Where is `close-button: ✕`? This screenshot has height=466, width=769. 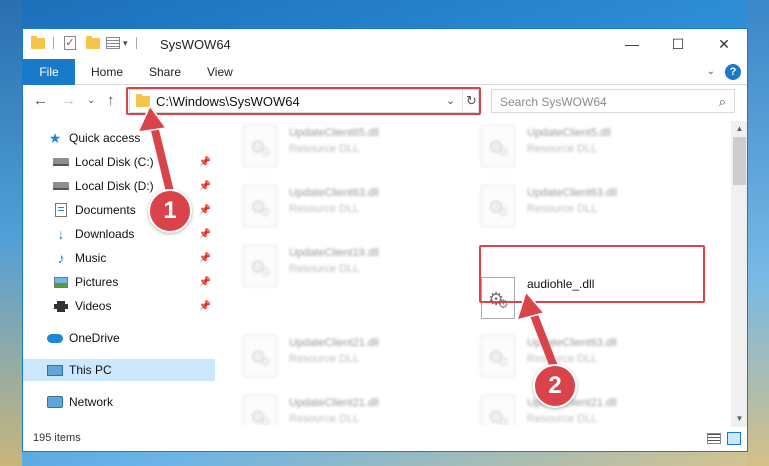
close-button: ✕ is located at coordinates (724, 44).